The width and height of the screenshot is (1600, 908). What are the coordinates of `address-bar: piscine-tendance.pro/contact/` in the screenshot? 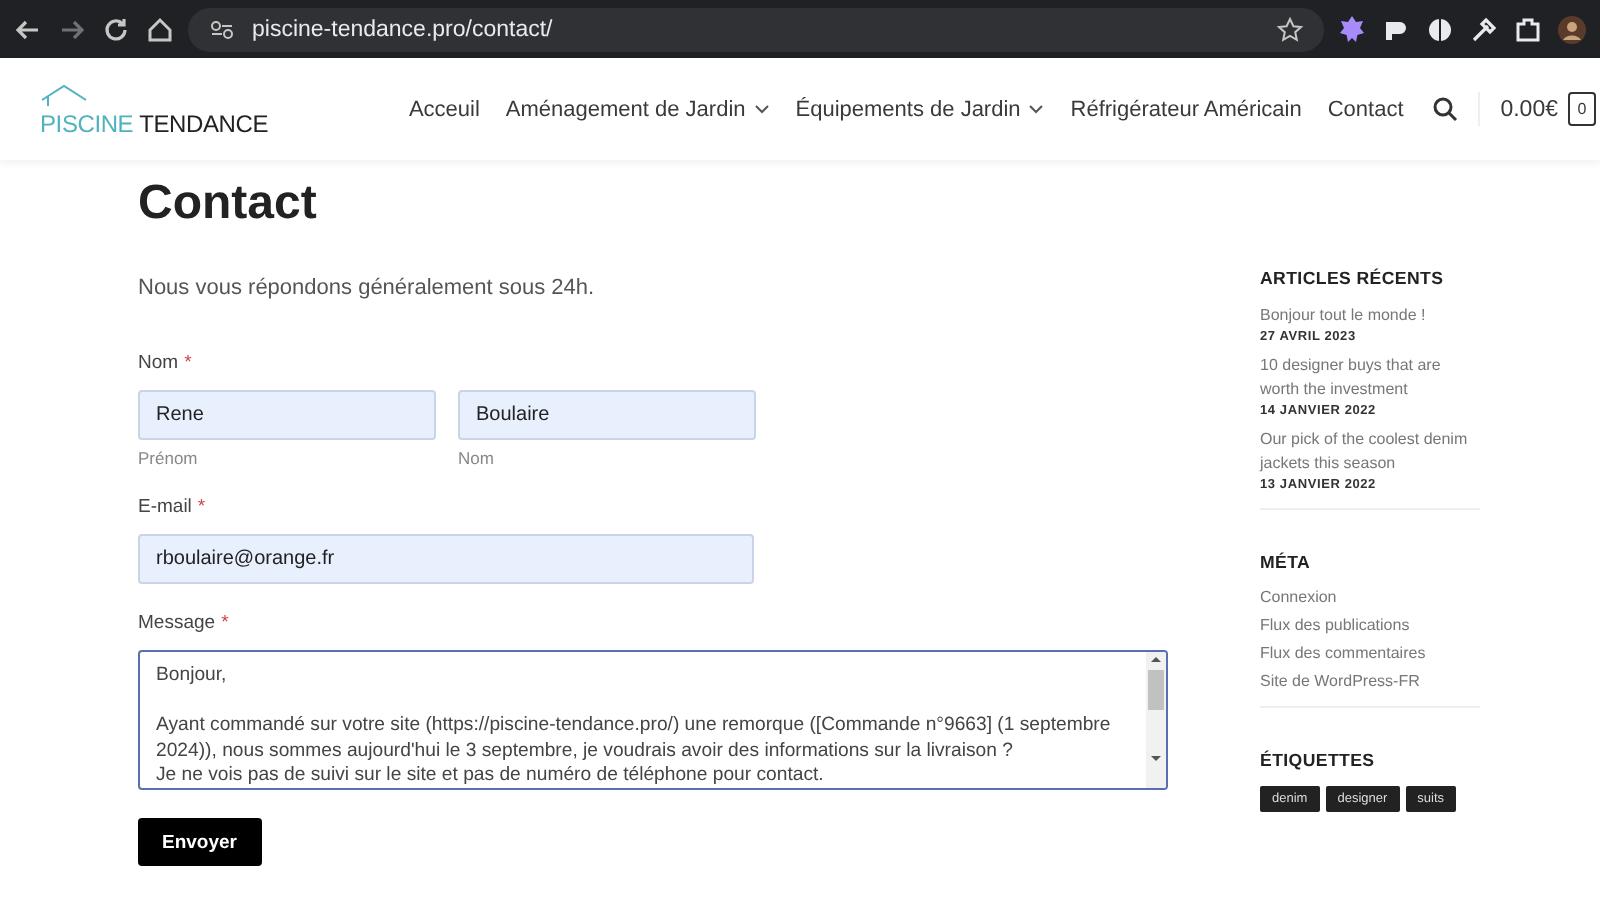 It's located at (756, 29).